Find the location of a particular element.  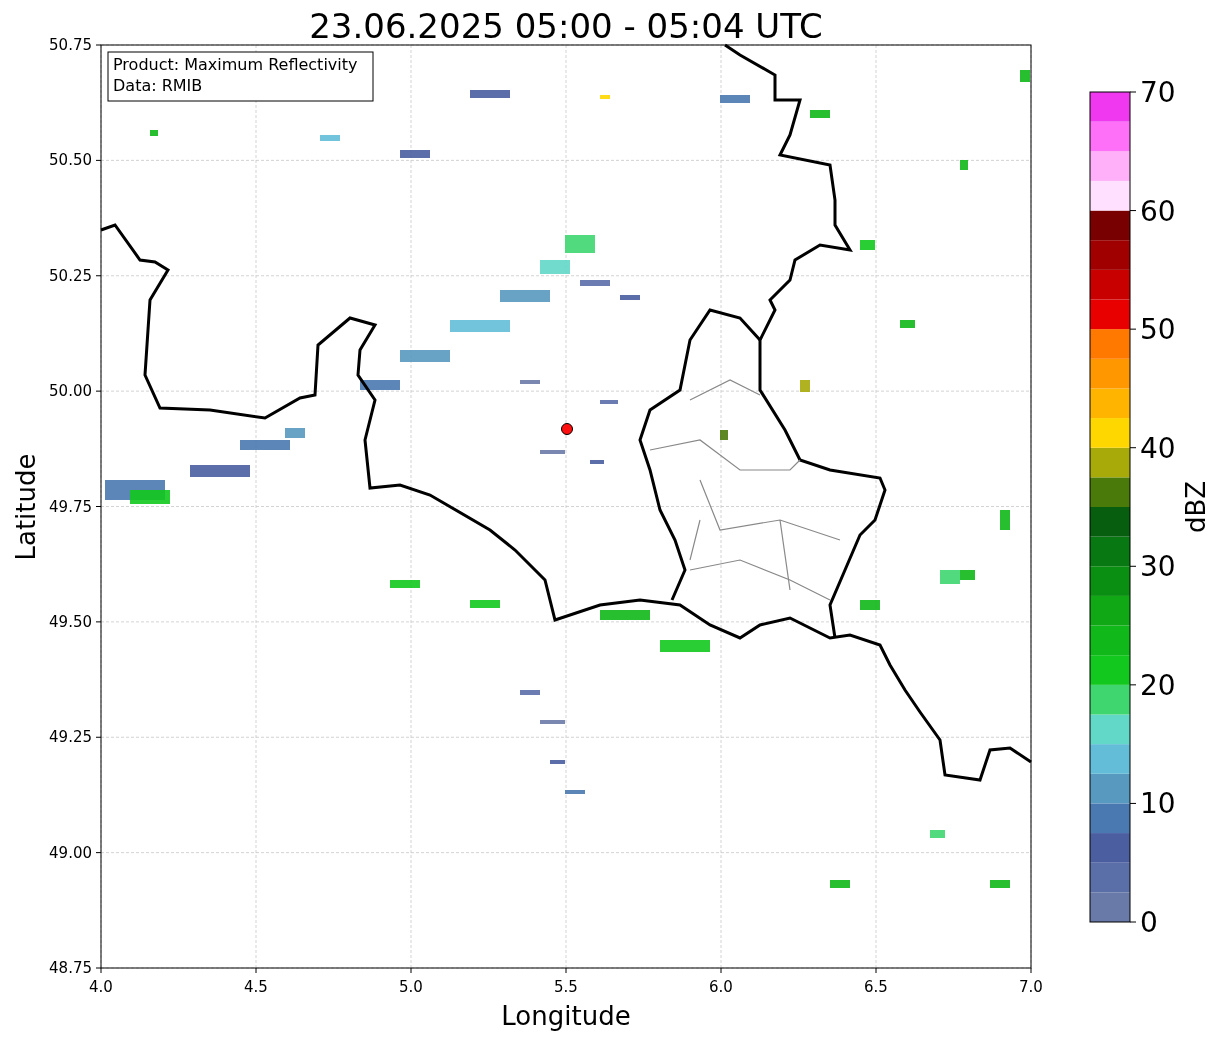

radar-site-marker is located at coordinates (567, 429).